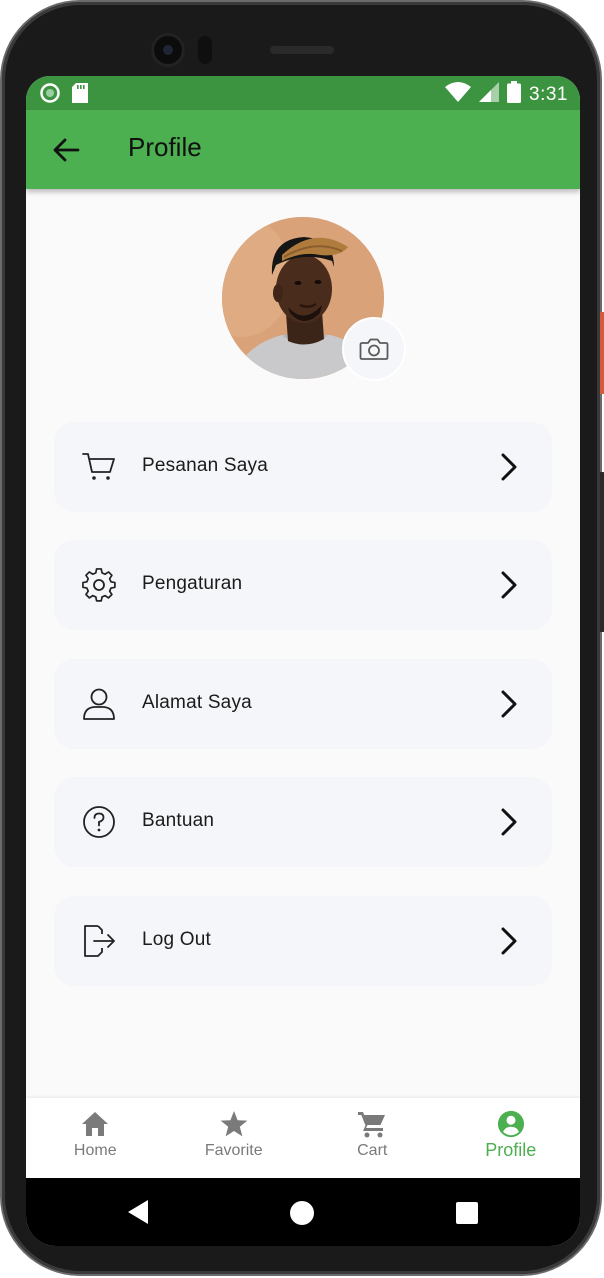 The width and height of the screenshot is (604, 1278). I want to click on user-icon, so click(99, 704).